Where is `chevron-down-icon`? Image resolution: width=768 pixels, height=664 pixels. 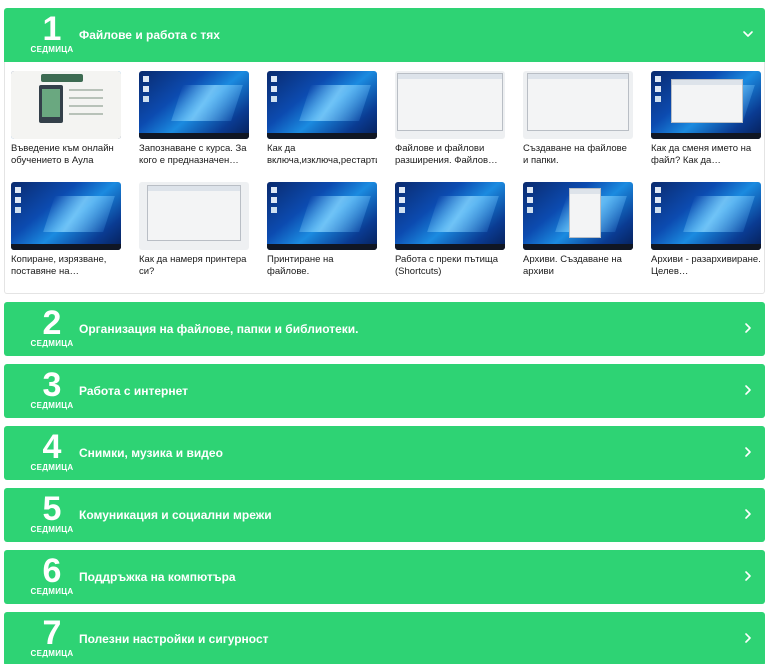 chevron-down-icon is located at coordinates (748, 34).